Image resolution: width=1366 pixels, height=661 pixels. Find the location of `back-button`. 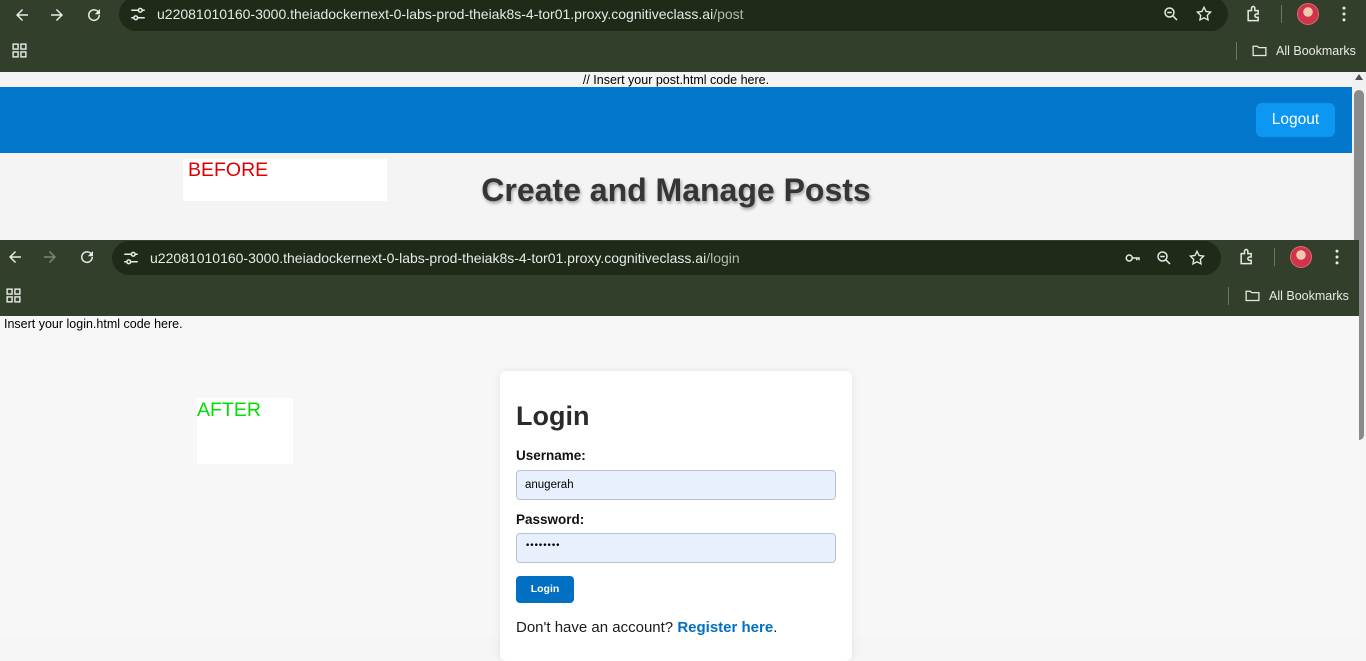

back-button is located at coordinates (22, 15).